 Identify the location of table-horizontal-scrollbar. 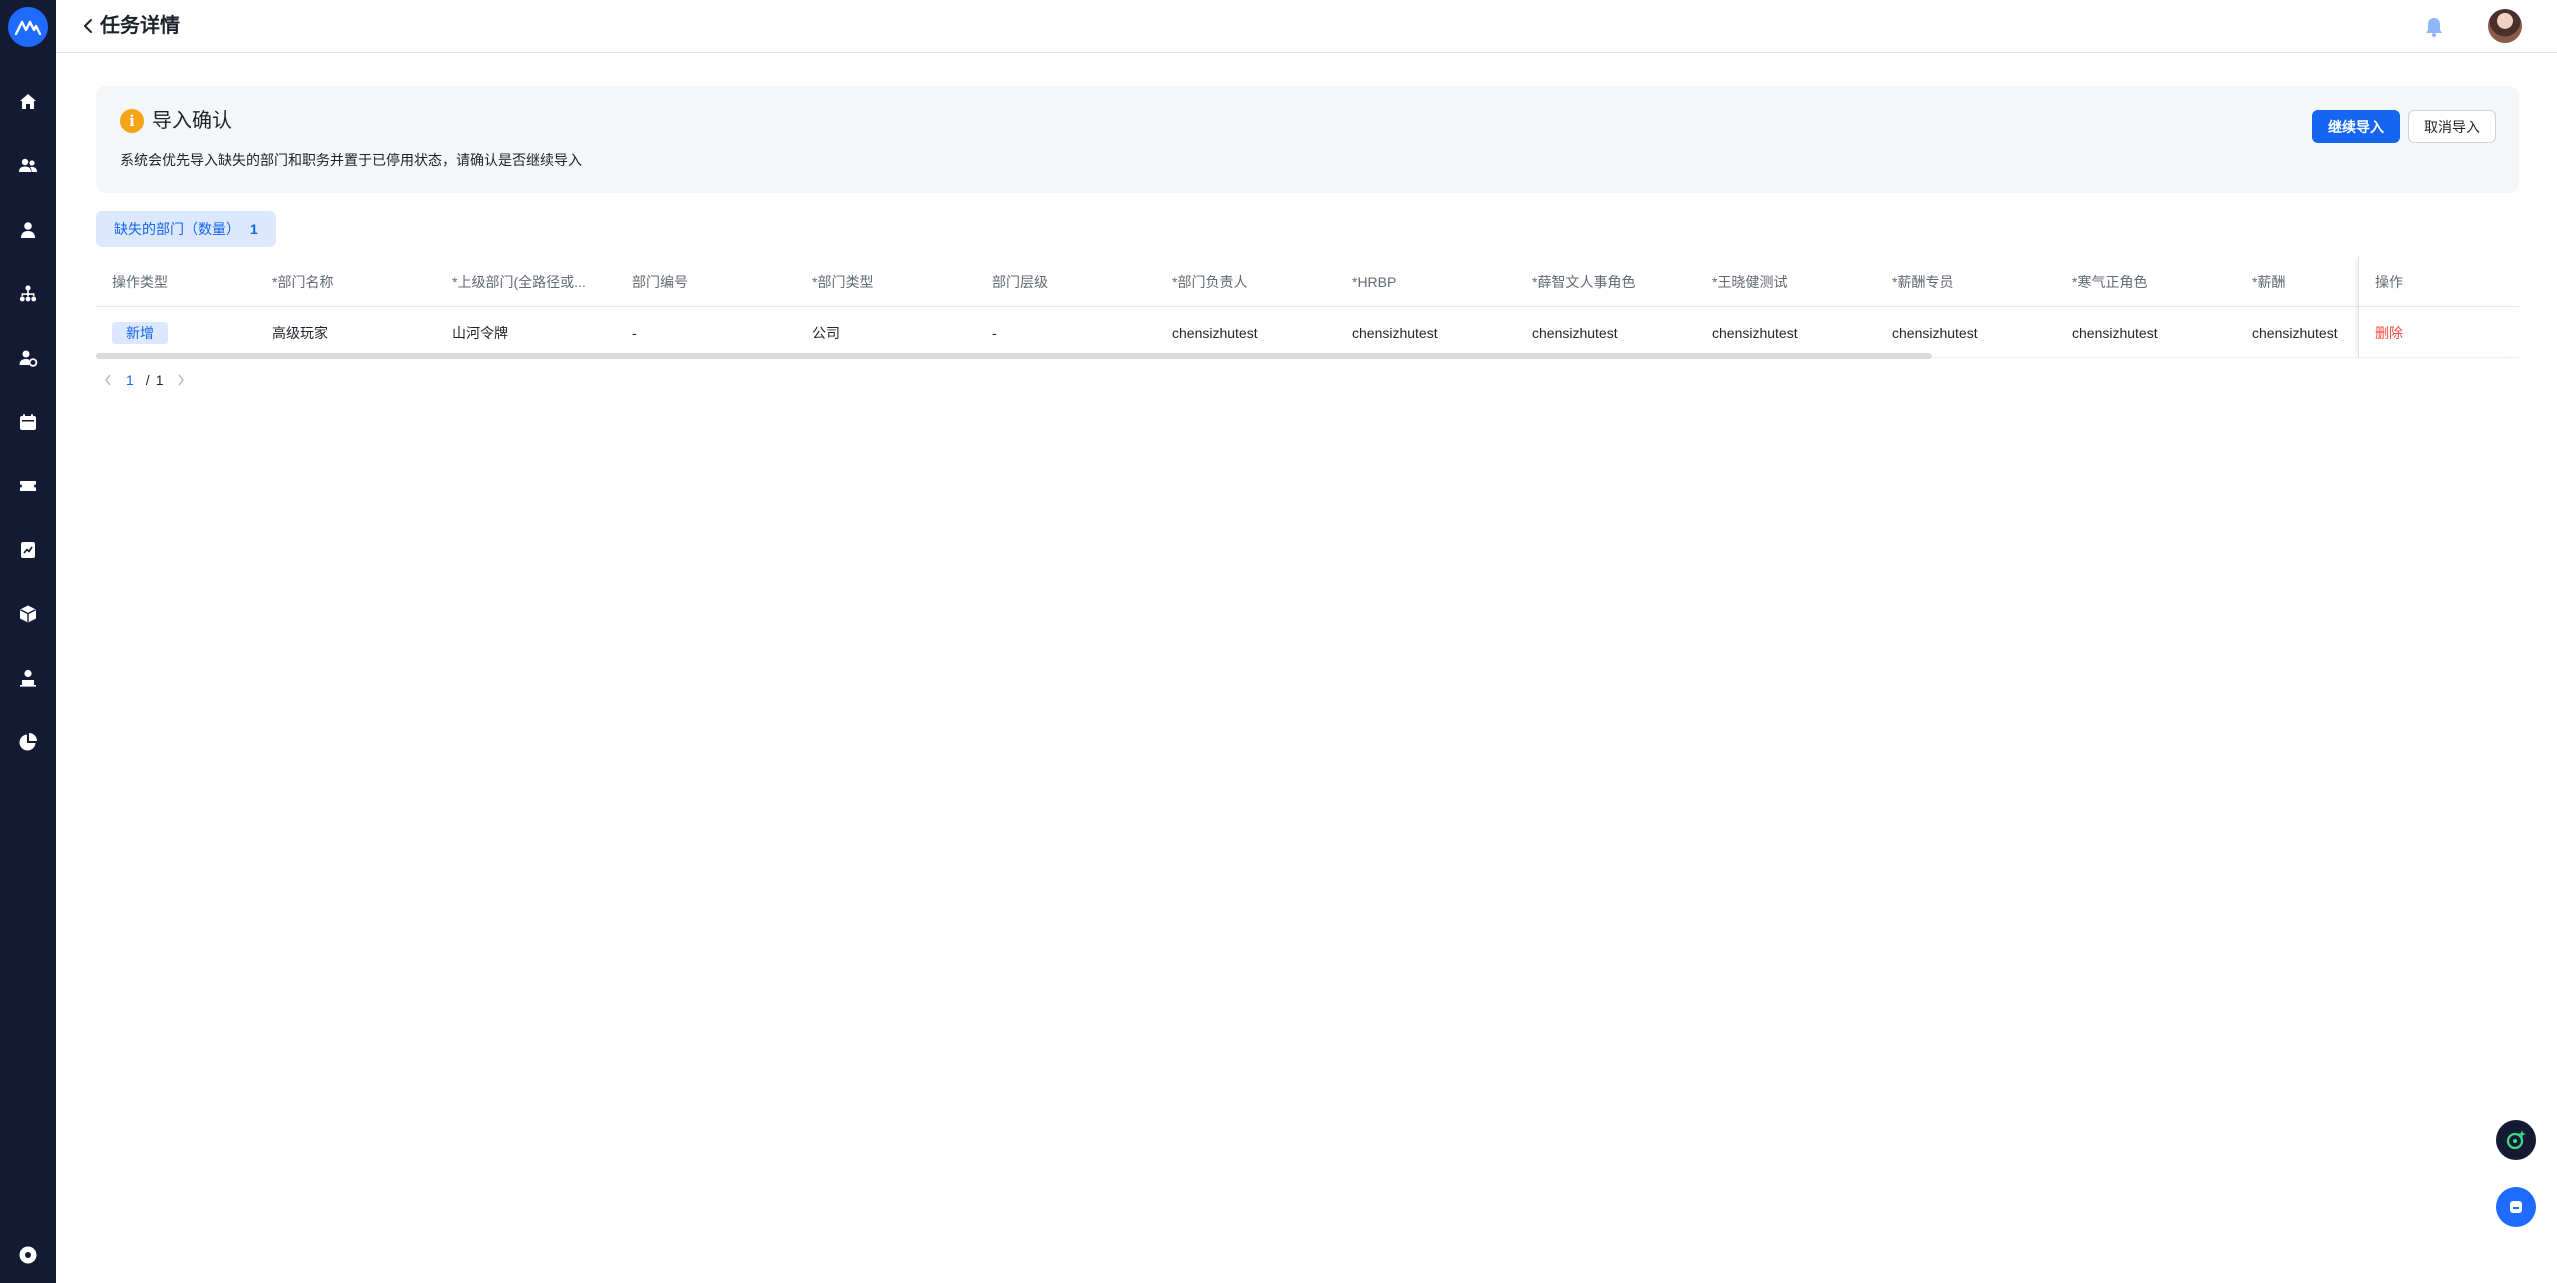
(1014, 356).